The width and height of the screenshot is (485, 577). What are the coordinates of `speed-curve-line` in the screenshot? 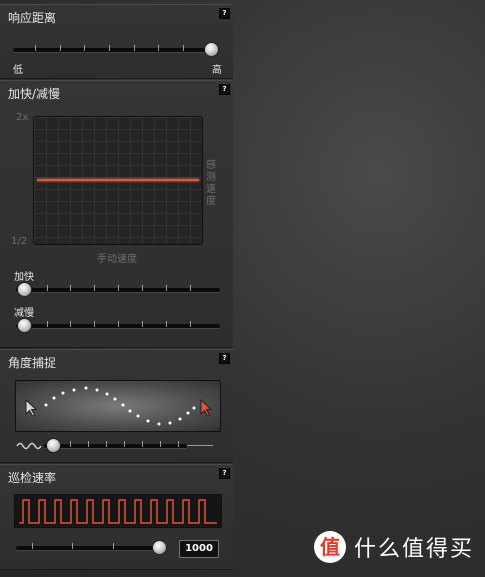 It's located at (118, 180).